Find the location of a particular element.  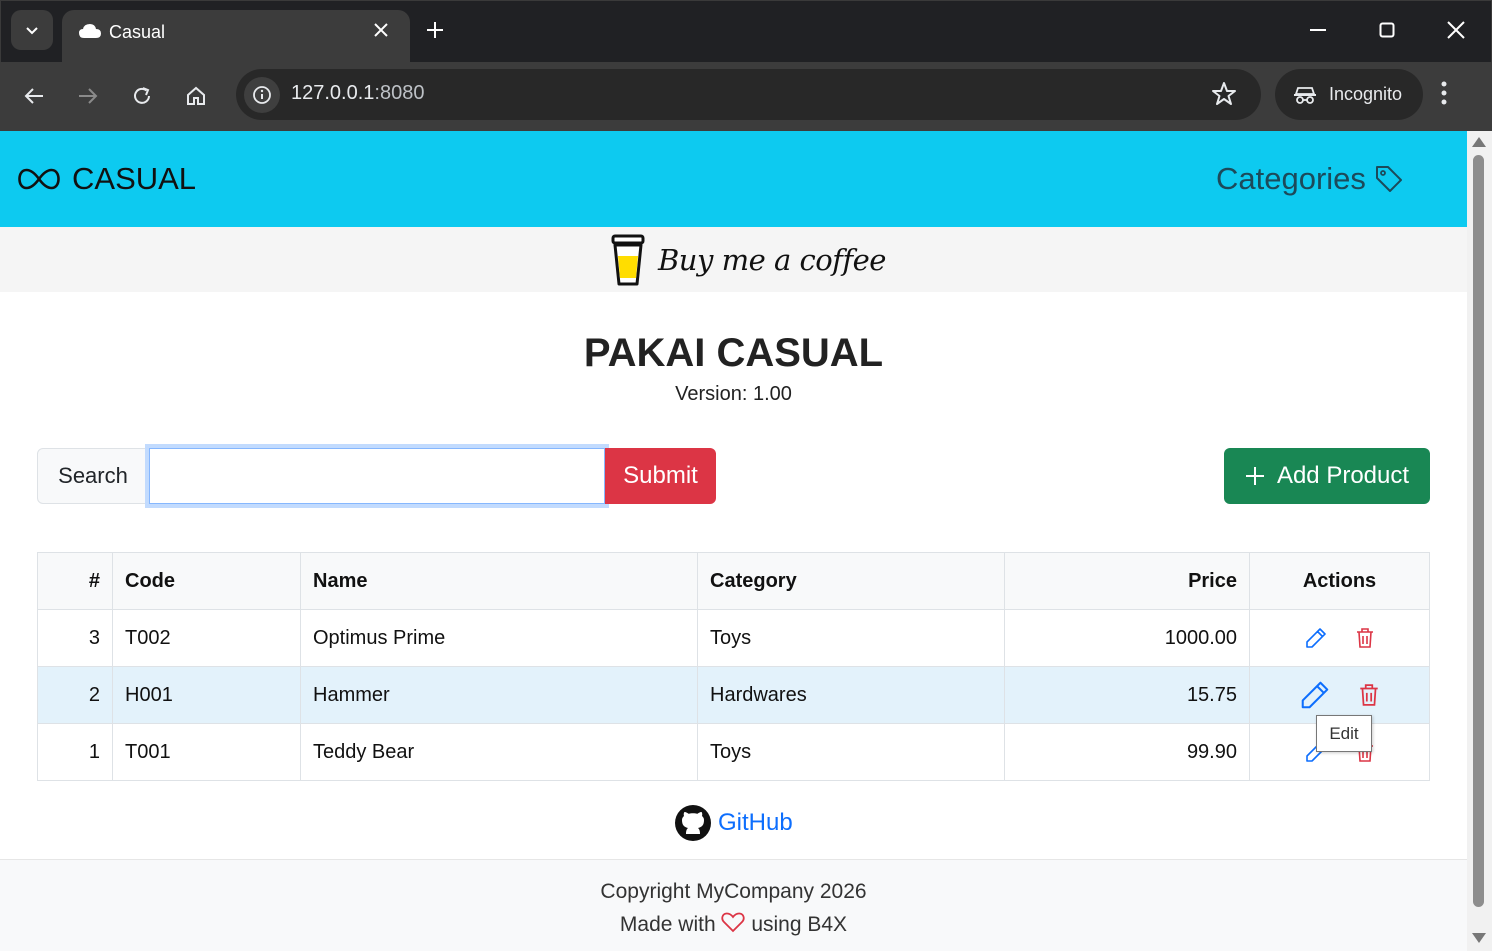

cell-name: Optimus Prime is located at coordinates (499, 638).